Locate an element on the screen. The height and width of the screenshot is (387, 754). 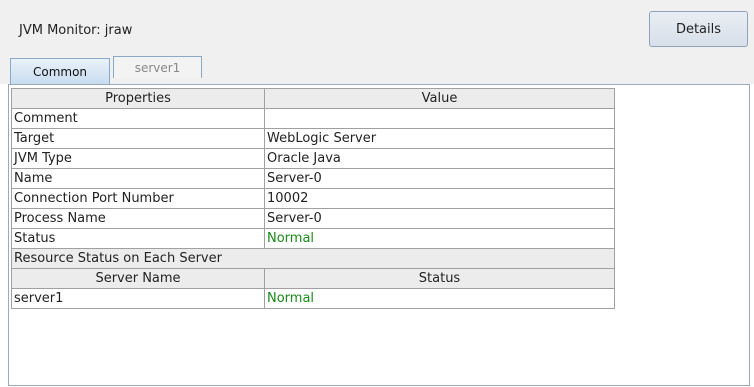
server-row: server1 Normal is located at coordinates (313, 298).